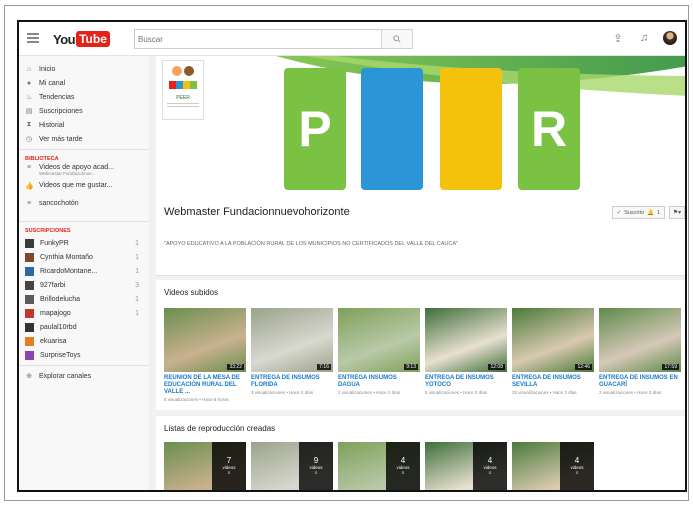 The image size is (693, 507). Describe the element at coordinates (84, 355) in the screenshot. I see `subscription-item-8: SurpriseToys` at that location.